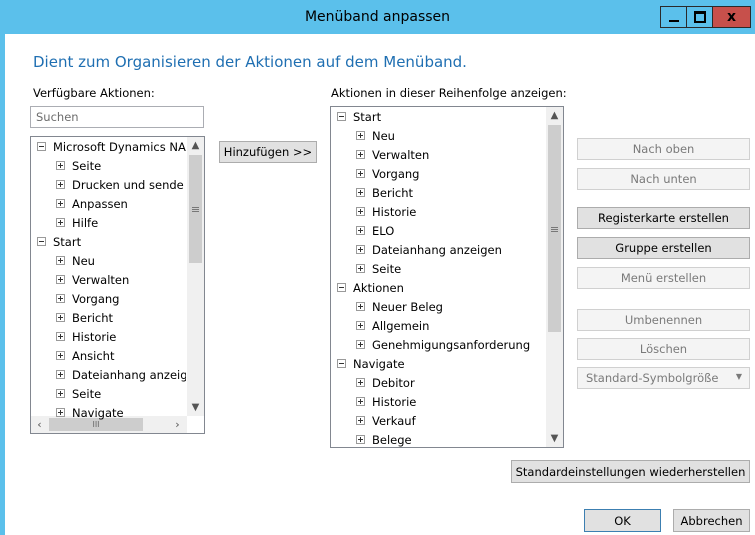  I want to click on create-group-button: Gruppe erstellen, so click(663, 248).